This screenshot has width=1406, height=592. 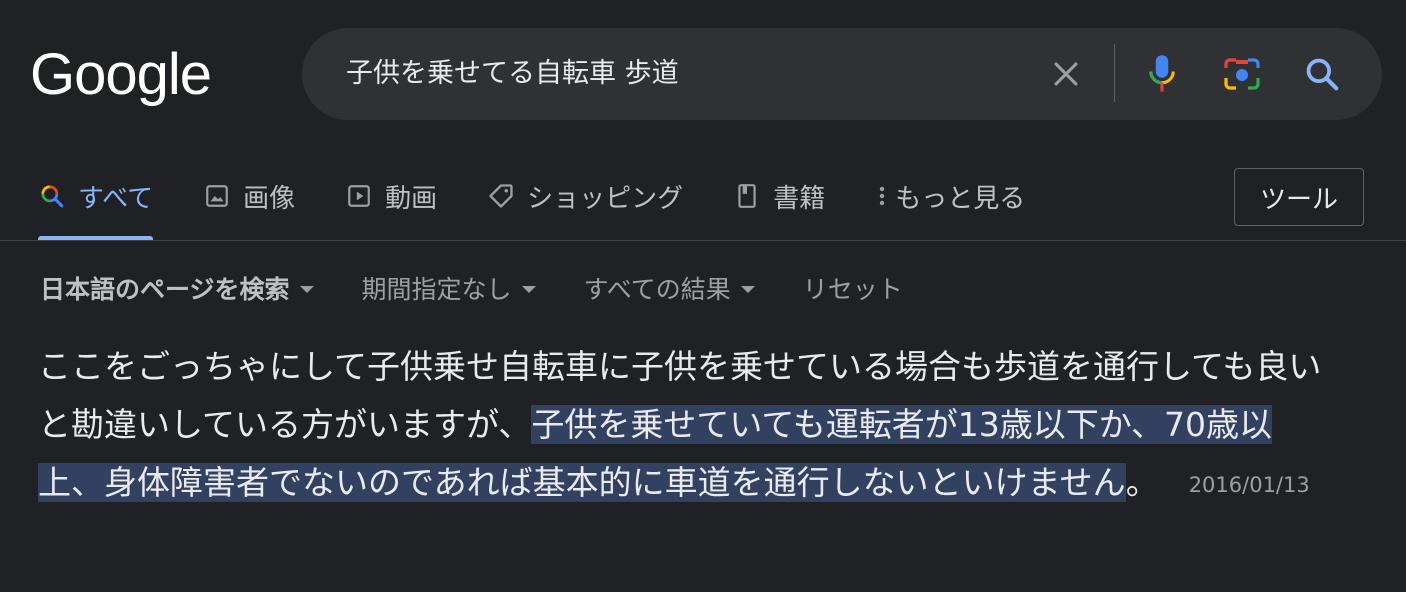 What do you see at coordinates (657, 289) in the screenshot?
I see `filter-label: すべての結果` at bounding box center [657, 289].